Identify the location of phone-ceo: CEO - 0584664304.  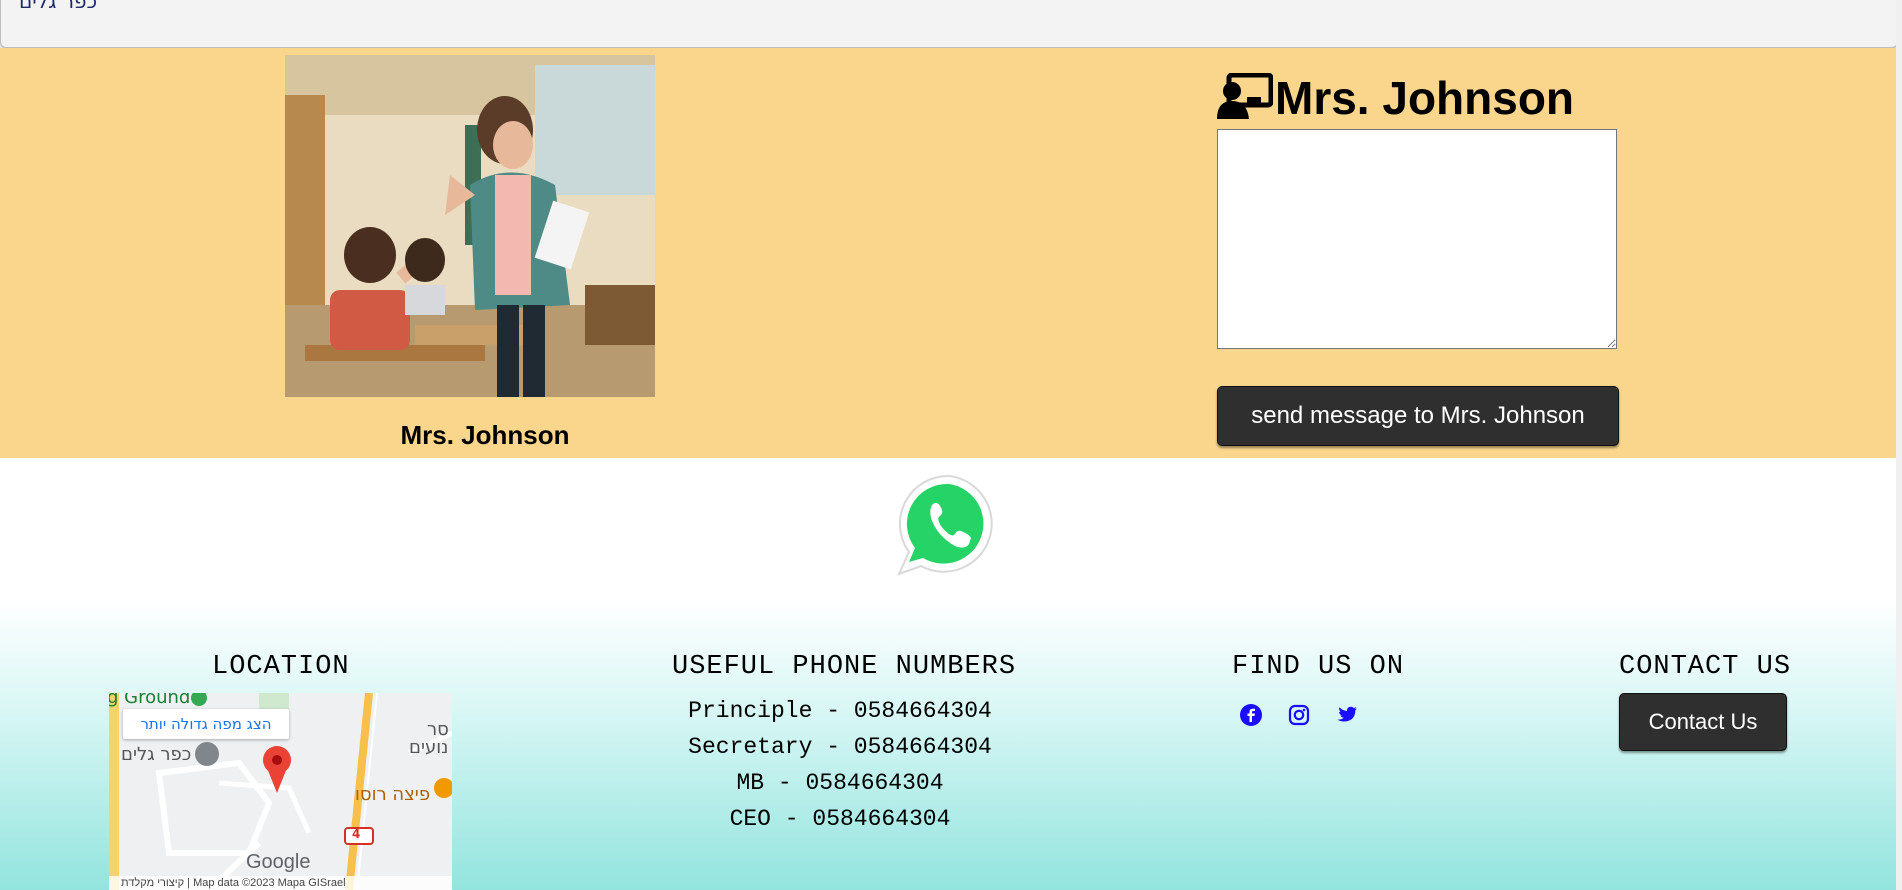
(840, 819).